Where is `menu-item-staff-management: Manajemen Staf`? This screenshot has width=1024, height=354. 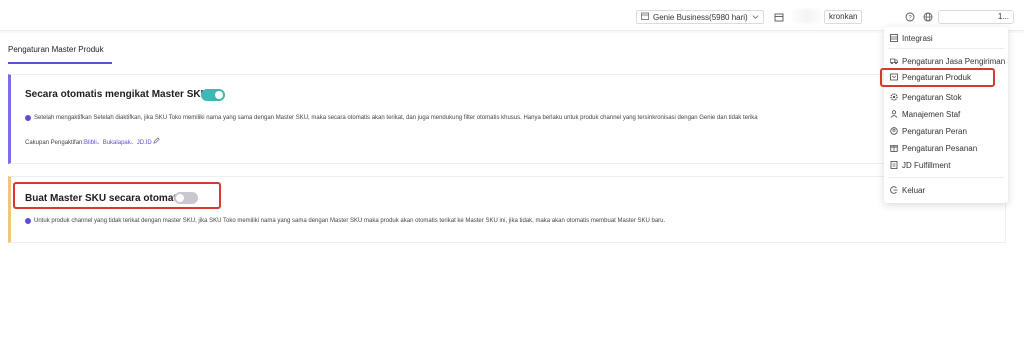 menu-item-staff-management: Manajemen Staf is located at coordinates (925, 114).